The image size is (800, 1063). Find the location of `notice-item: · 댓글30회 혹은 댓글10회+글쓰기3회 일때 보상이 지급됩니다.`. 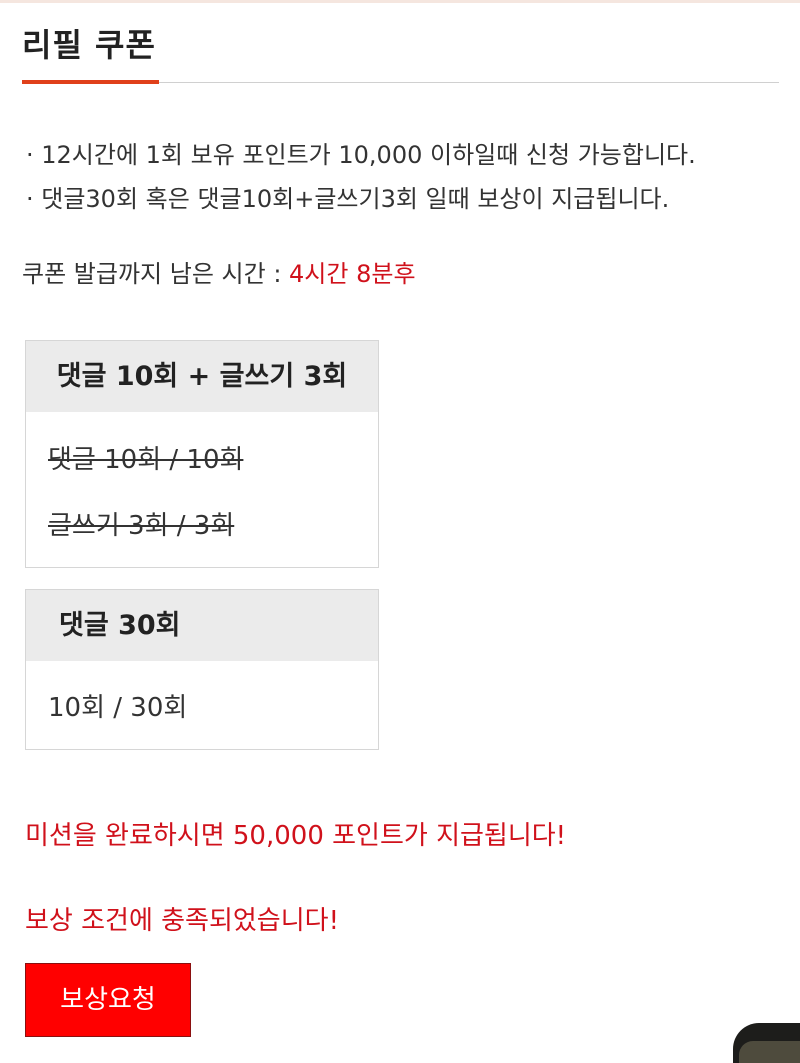

notice-item: · 댓글30회 혹은 댓글10회+글쓰기3회 일때 보상이 지급됩니다. is located at coordinates (348, 199).